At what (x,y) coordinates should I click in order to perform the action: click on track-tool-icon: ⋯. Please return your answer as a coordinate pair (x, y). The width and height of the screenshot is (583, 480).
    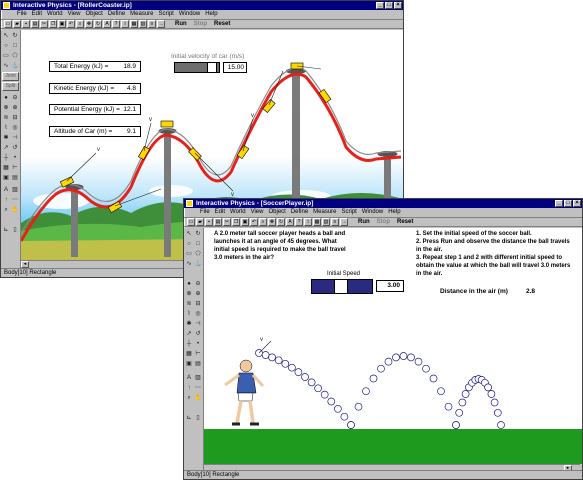
    Looking at the image, I should click on (15, 200).